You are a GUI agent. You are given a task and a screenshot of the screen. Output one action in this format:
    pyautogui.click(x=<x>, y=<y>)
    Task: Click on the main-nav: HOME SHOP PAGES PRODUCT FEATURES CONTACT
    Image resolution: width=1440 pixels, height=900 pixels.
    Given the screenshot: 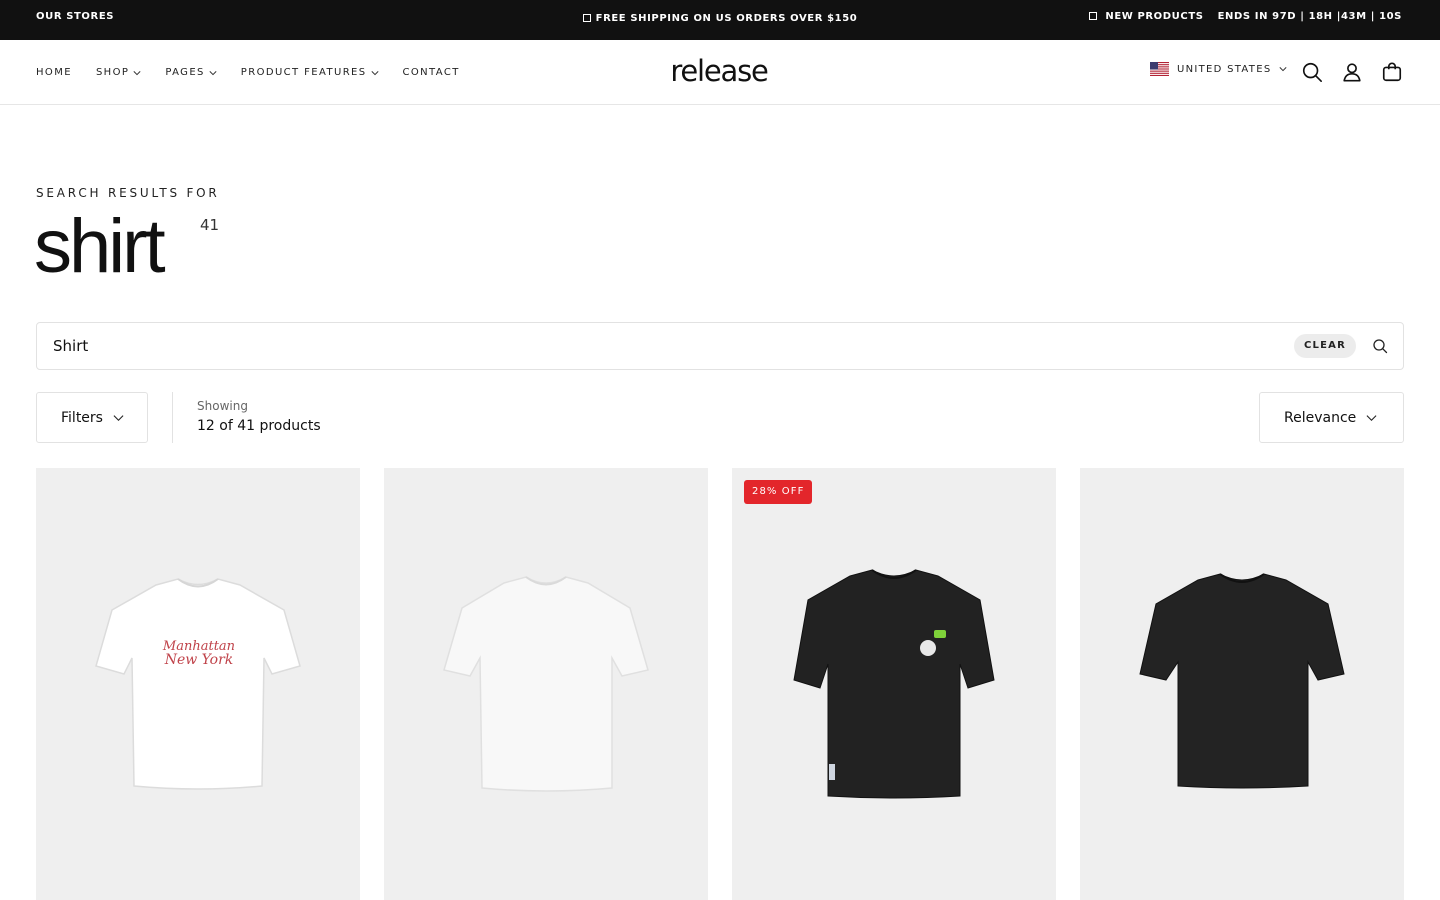 What is the action you would take?
    pyautogui.click(x=260, y=72)
    